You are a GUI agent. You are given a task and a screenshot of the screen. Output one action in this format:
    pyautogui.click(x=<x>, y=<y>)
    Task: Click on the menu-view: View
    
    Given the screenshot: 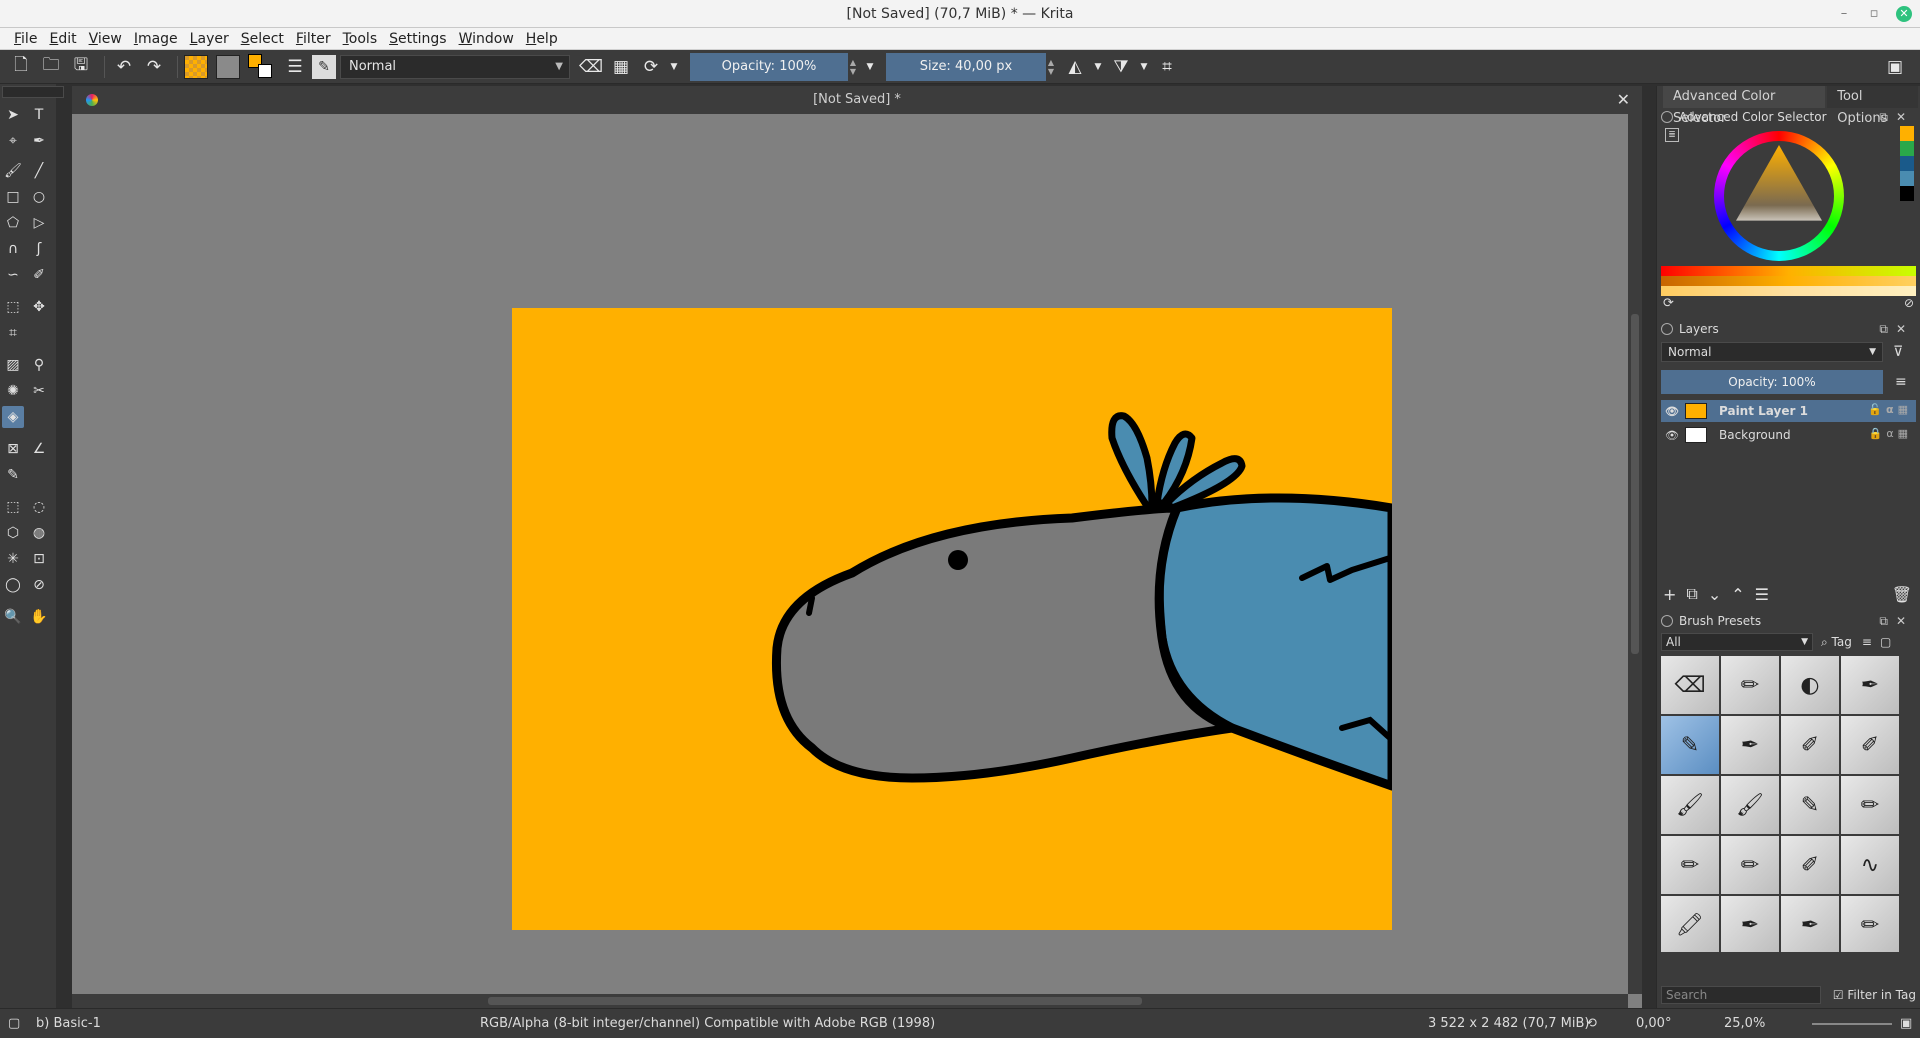 What is the action you would take?
    pyautogui.click(x=105, y=39)
    